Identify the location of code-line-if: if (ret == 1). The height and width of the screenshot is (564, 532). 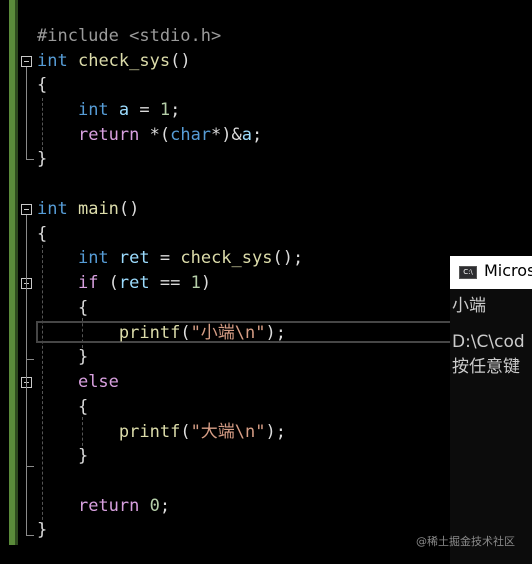
(124, 283).